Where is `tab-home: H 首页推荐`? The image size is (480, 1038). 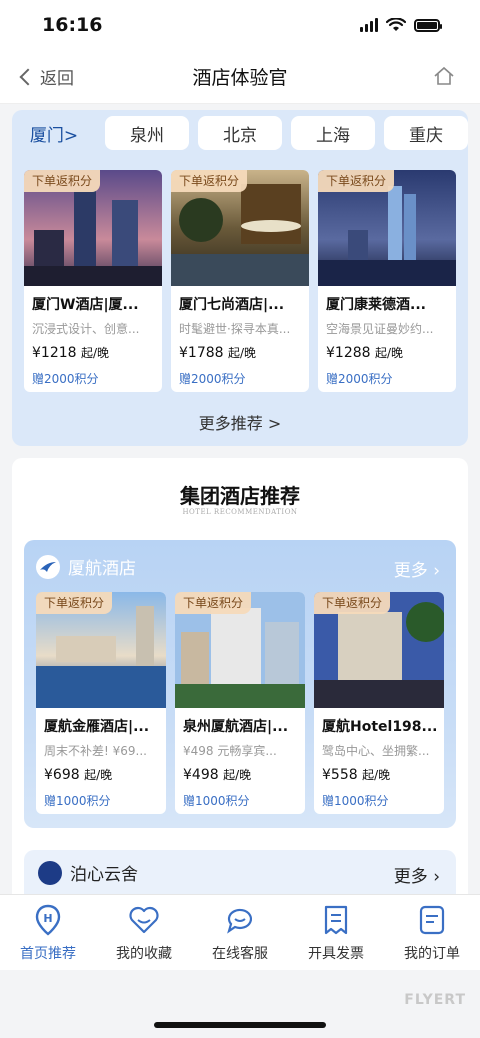
tab-home: H 首页推荐 is located at coordinates (48, 932).